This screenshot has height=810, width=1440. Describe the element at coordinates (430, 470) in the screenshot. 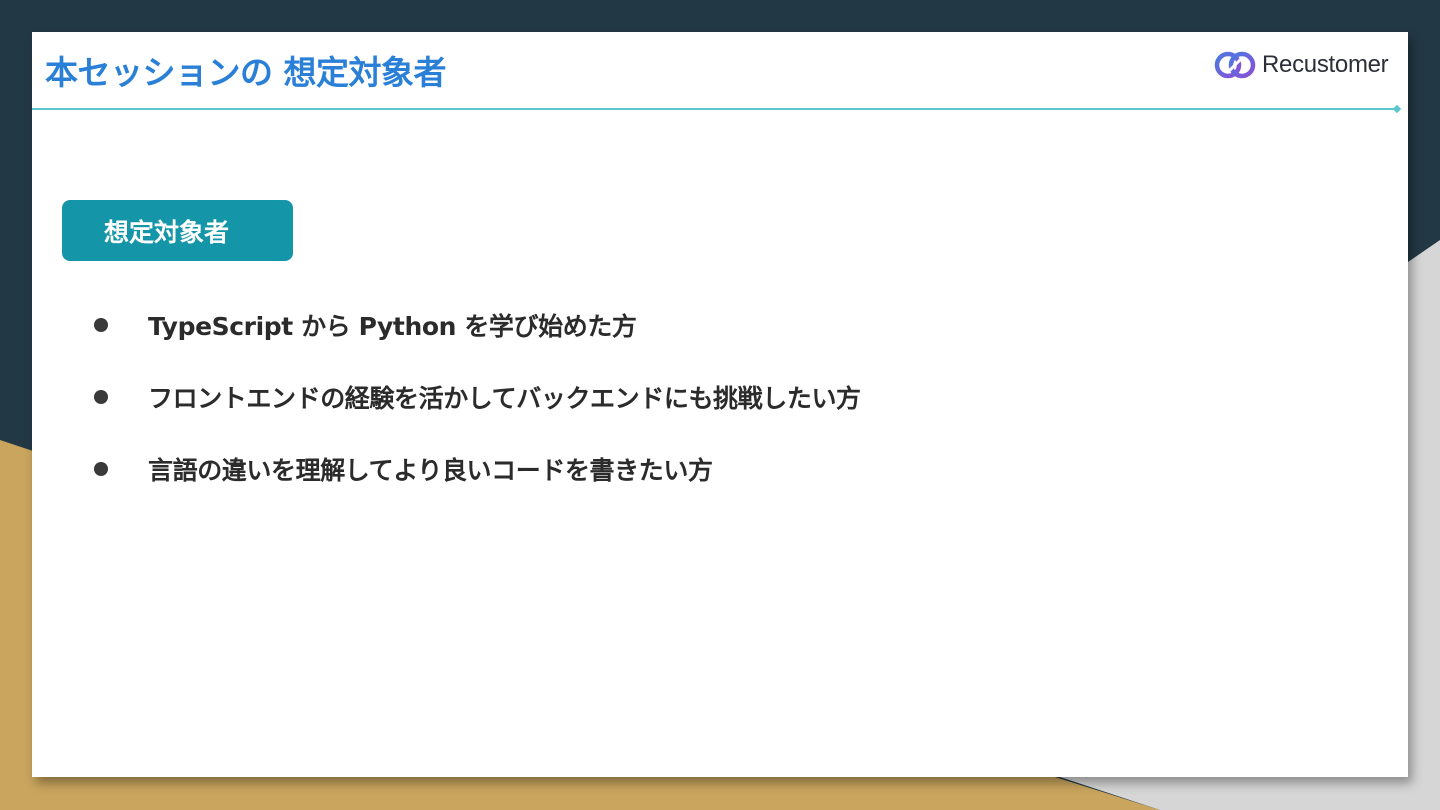

I see `bullet-text: 言語の違いを理解してより良いコードを書きたい方` at that location.